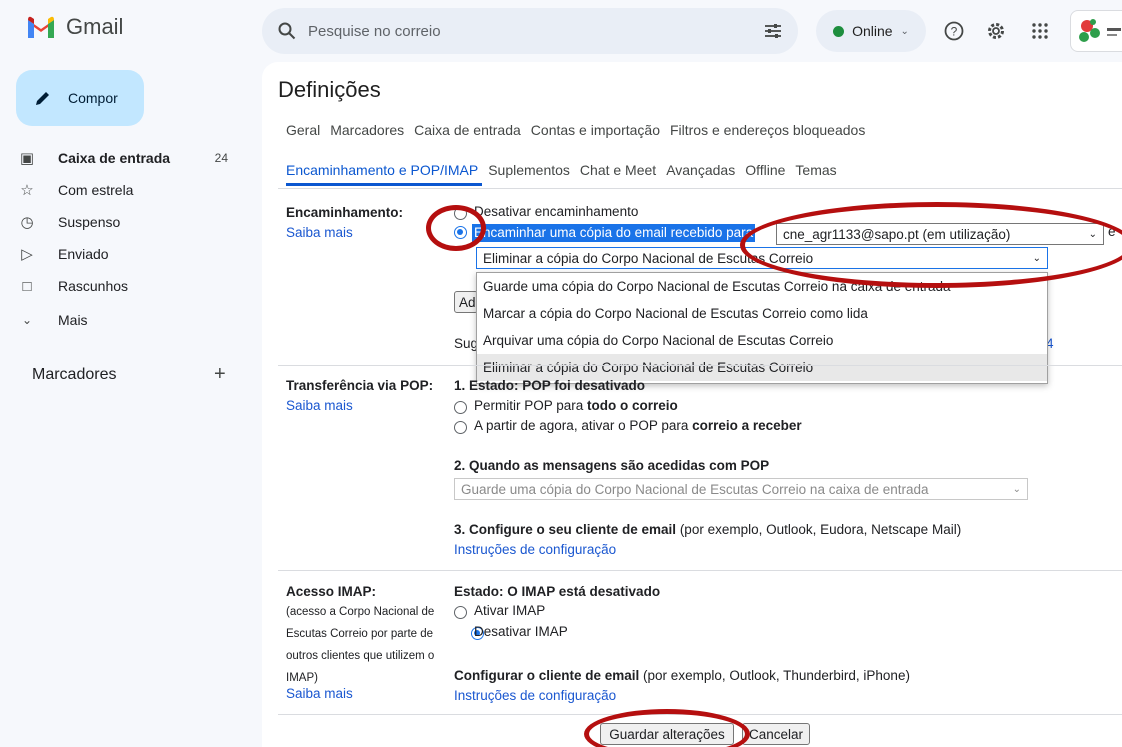  Describe the element at coordinates (360, 385) in the screenshot. I see `pop-label: Transferência via POP:` at that location.